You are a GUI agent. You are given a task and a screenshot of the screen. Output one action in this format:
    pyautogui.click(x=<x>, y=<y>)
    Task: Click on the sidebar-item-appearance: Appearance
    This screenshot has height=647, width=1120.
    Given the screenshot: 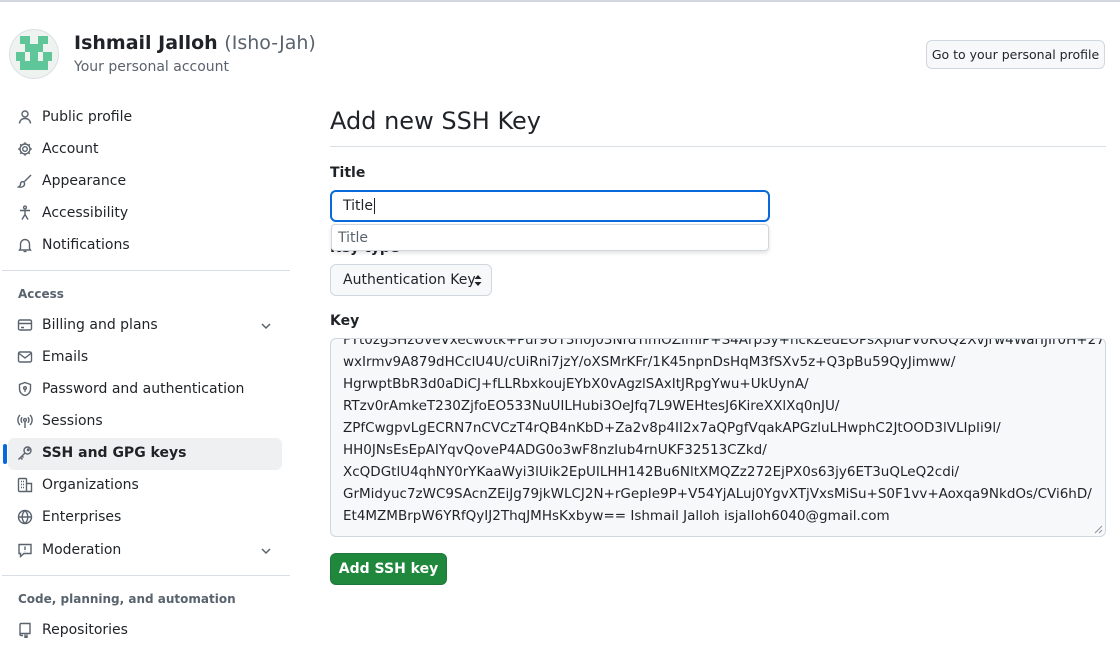 What is the action you would take?
    pyautogui.click(x=145, y=182)
    